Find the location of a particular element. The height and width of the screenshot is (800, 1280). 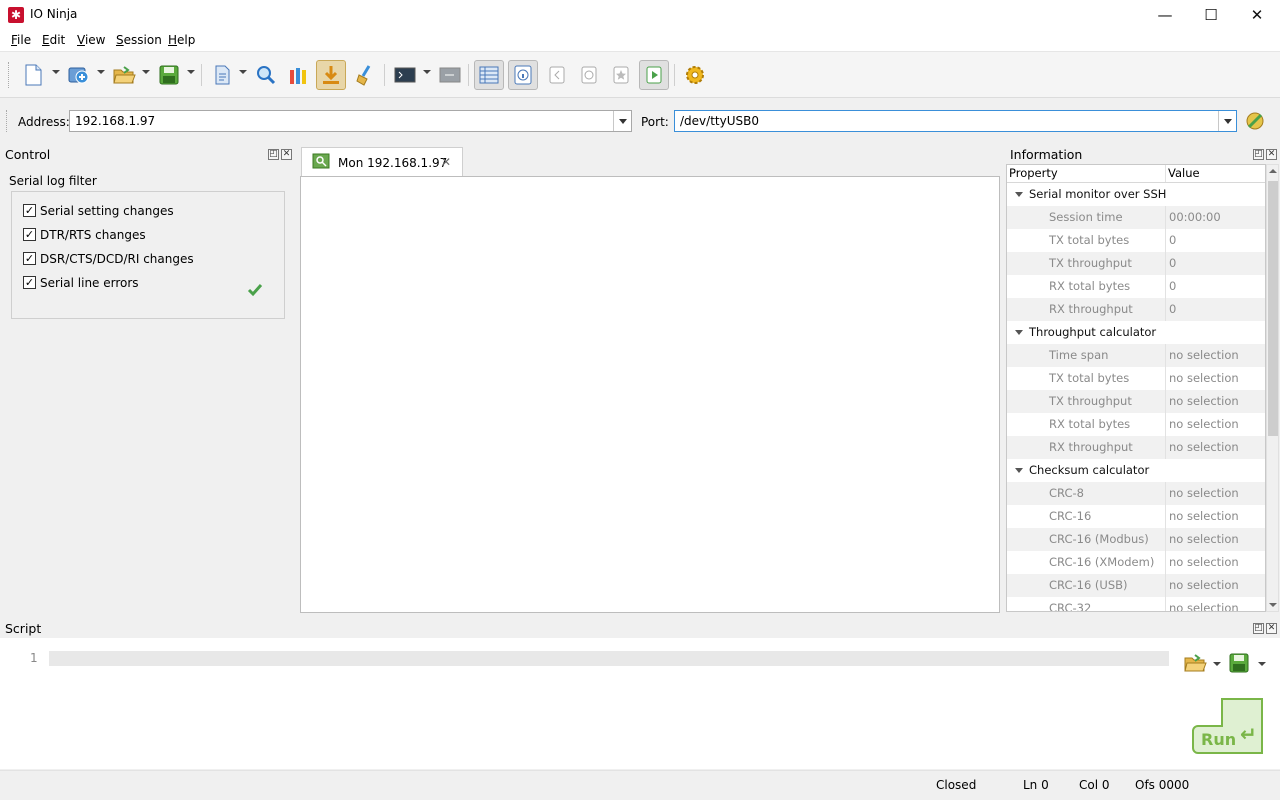

tree-item-row: CRC-16 (XModem) no selection is located at coordinates (1136, 562).